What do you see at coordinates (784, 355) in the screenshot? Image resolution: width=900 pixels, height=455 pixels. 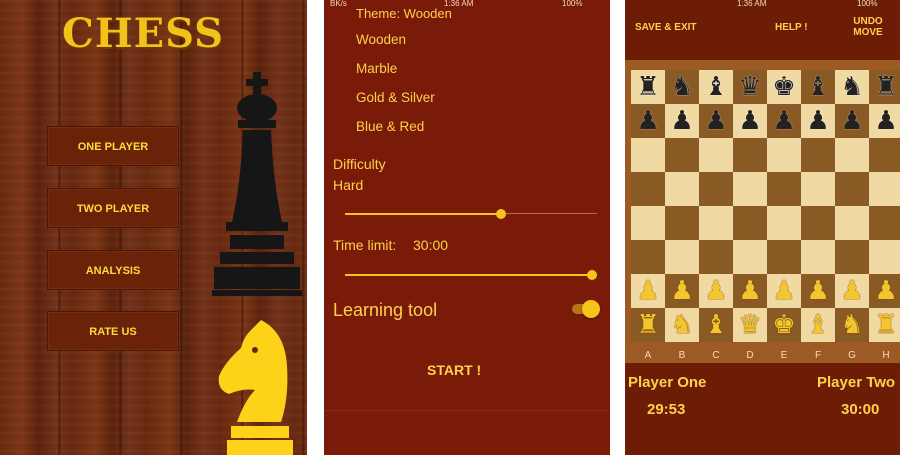 I see `file-label-e: E` at bounding box center [784, 355].